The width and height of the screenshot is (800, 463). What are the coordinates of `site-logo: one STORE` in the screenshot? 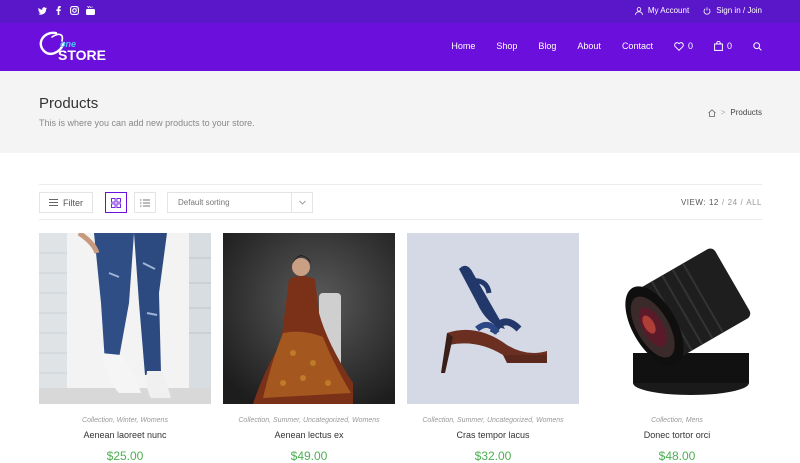 It's located at (78, 47).